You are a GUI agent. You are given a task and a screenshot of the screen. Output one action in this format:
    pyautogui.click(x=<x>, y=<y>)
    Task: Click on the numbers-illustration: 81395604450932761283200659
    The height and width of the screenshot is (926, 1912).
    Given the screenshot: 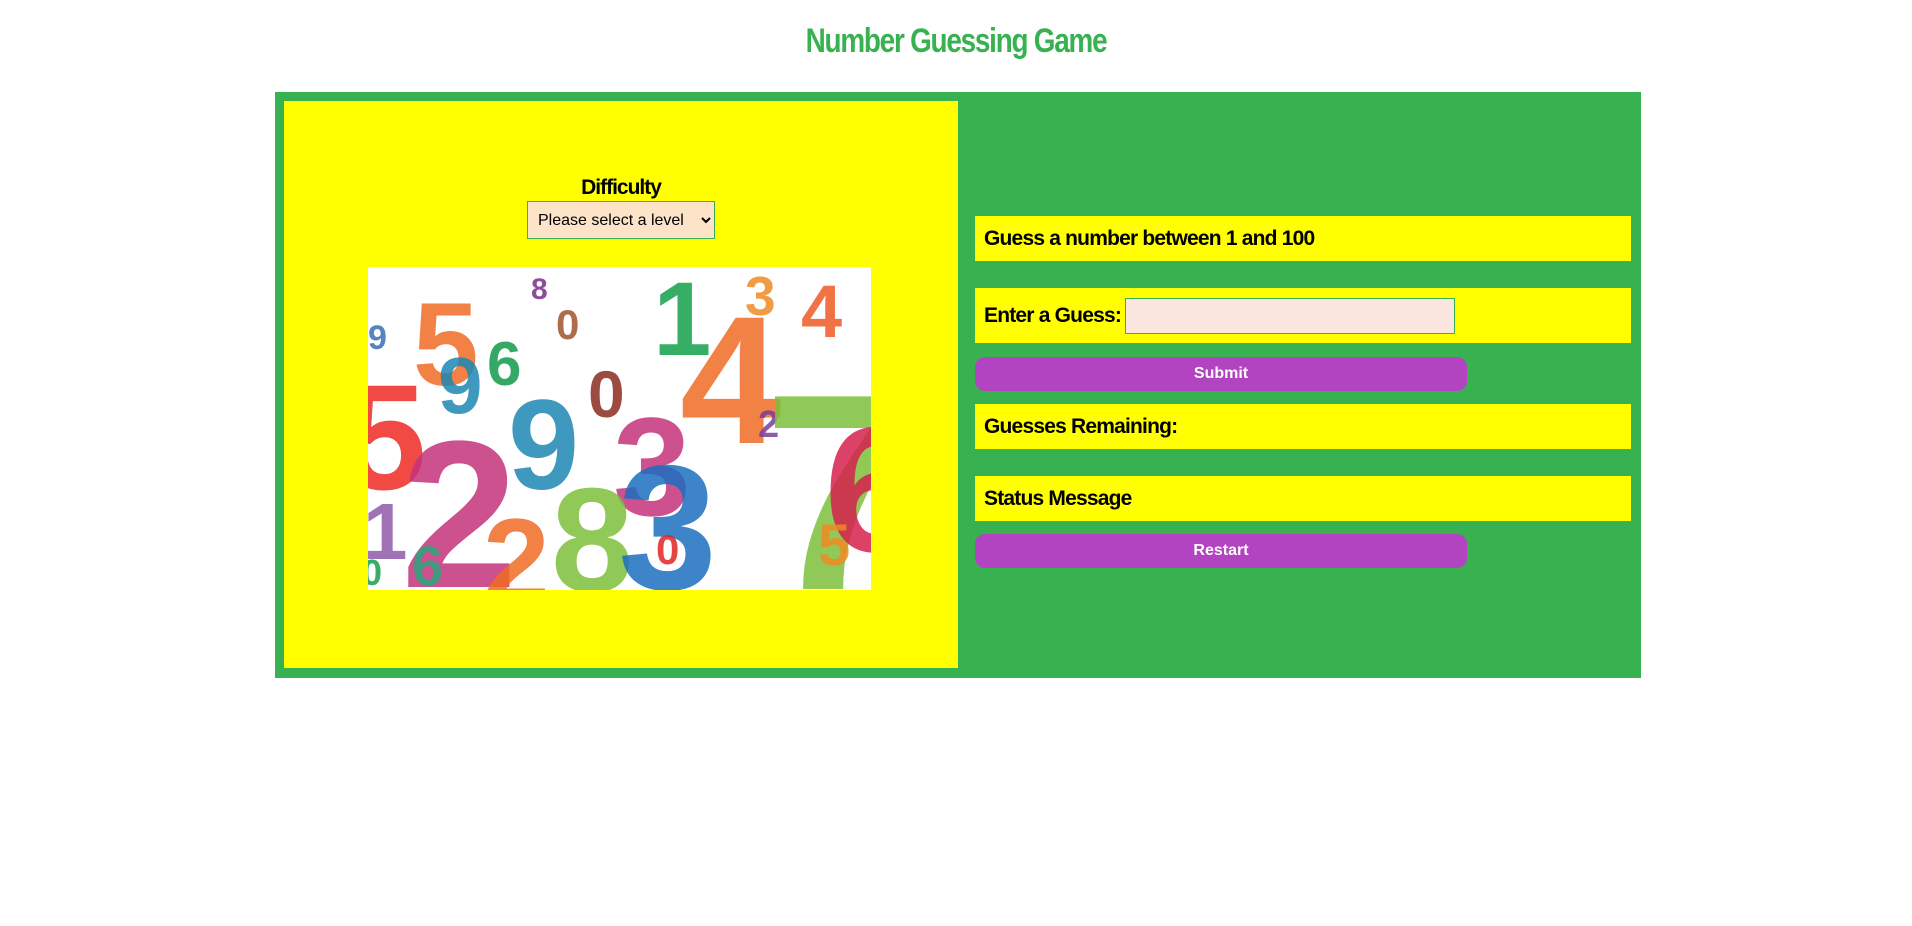 What is the action you would take?
    pyautogui.click(x=619, y=428)
    